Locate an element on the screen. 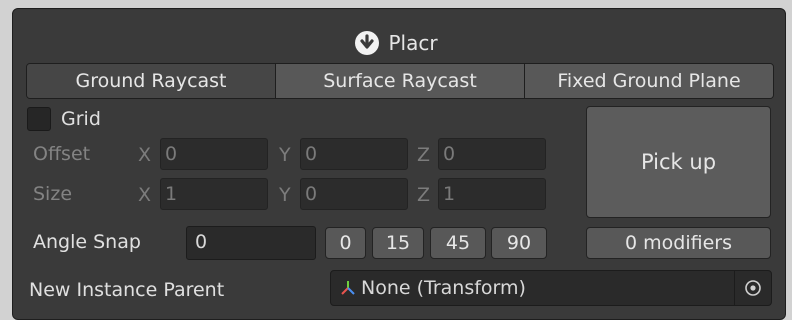 The height and width of the screenshot is (320, 792). object-picker-icon is located at coordinates (752, 288).